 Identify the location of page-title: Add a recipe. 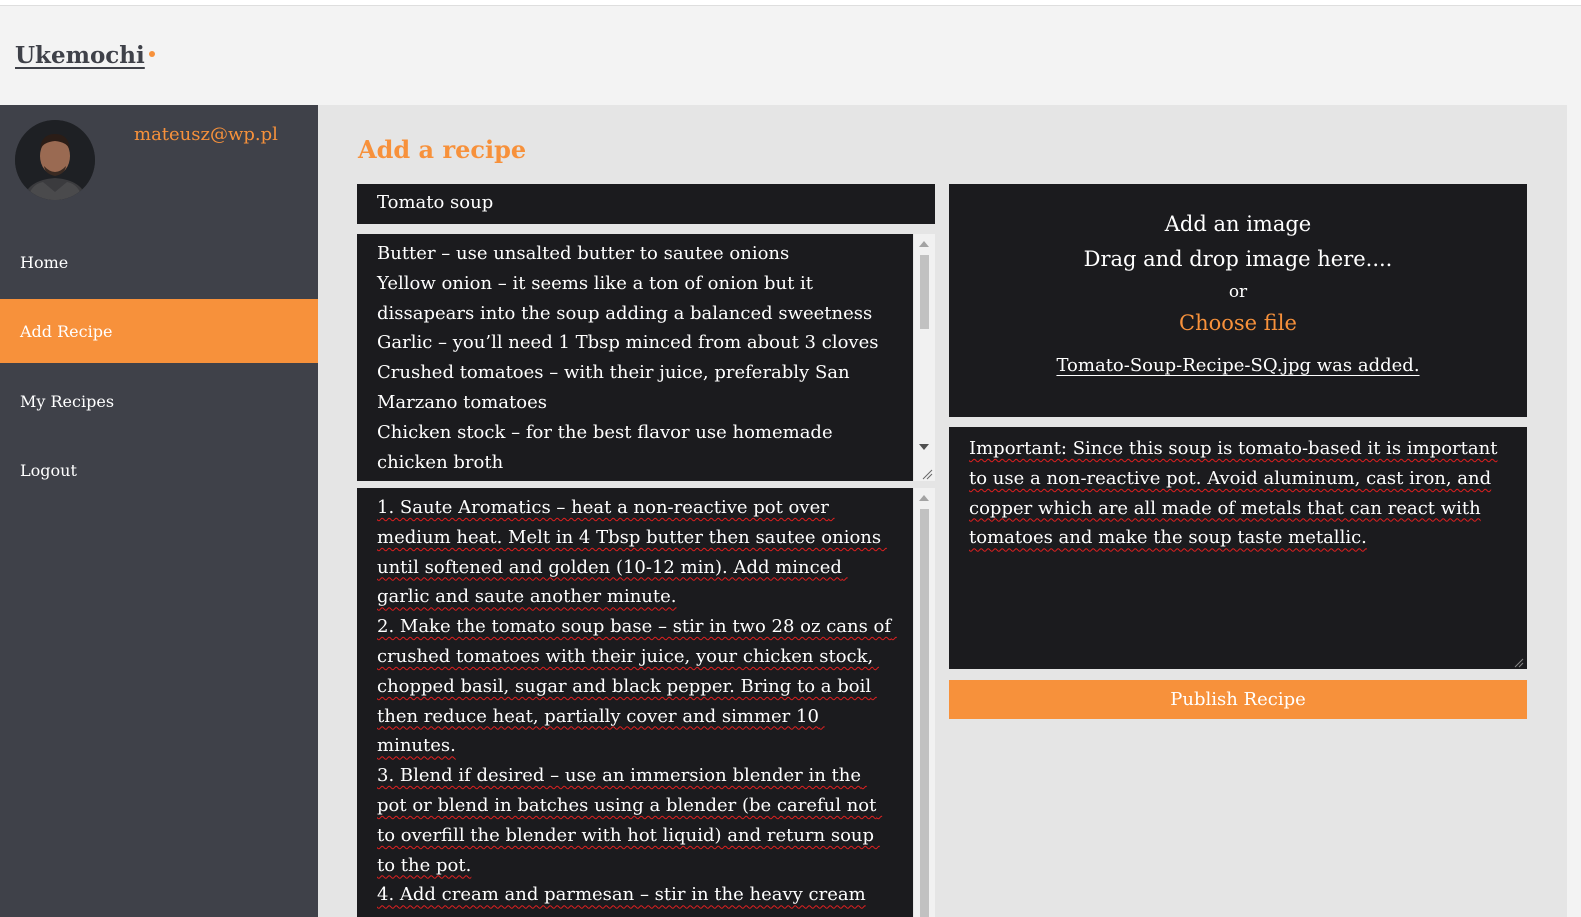
(442, 149).